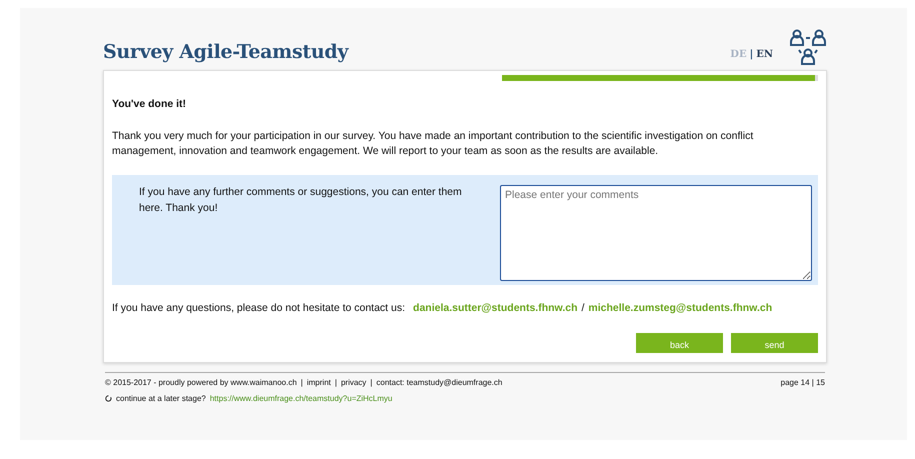 The width and height of the screenshot is (915, 459). Describe the element at coordinates (301, 200) in the screenshot. I see `comment-prompt: If you have any further comments or suggestions, you can enter them here. Thank you!` at that location.